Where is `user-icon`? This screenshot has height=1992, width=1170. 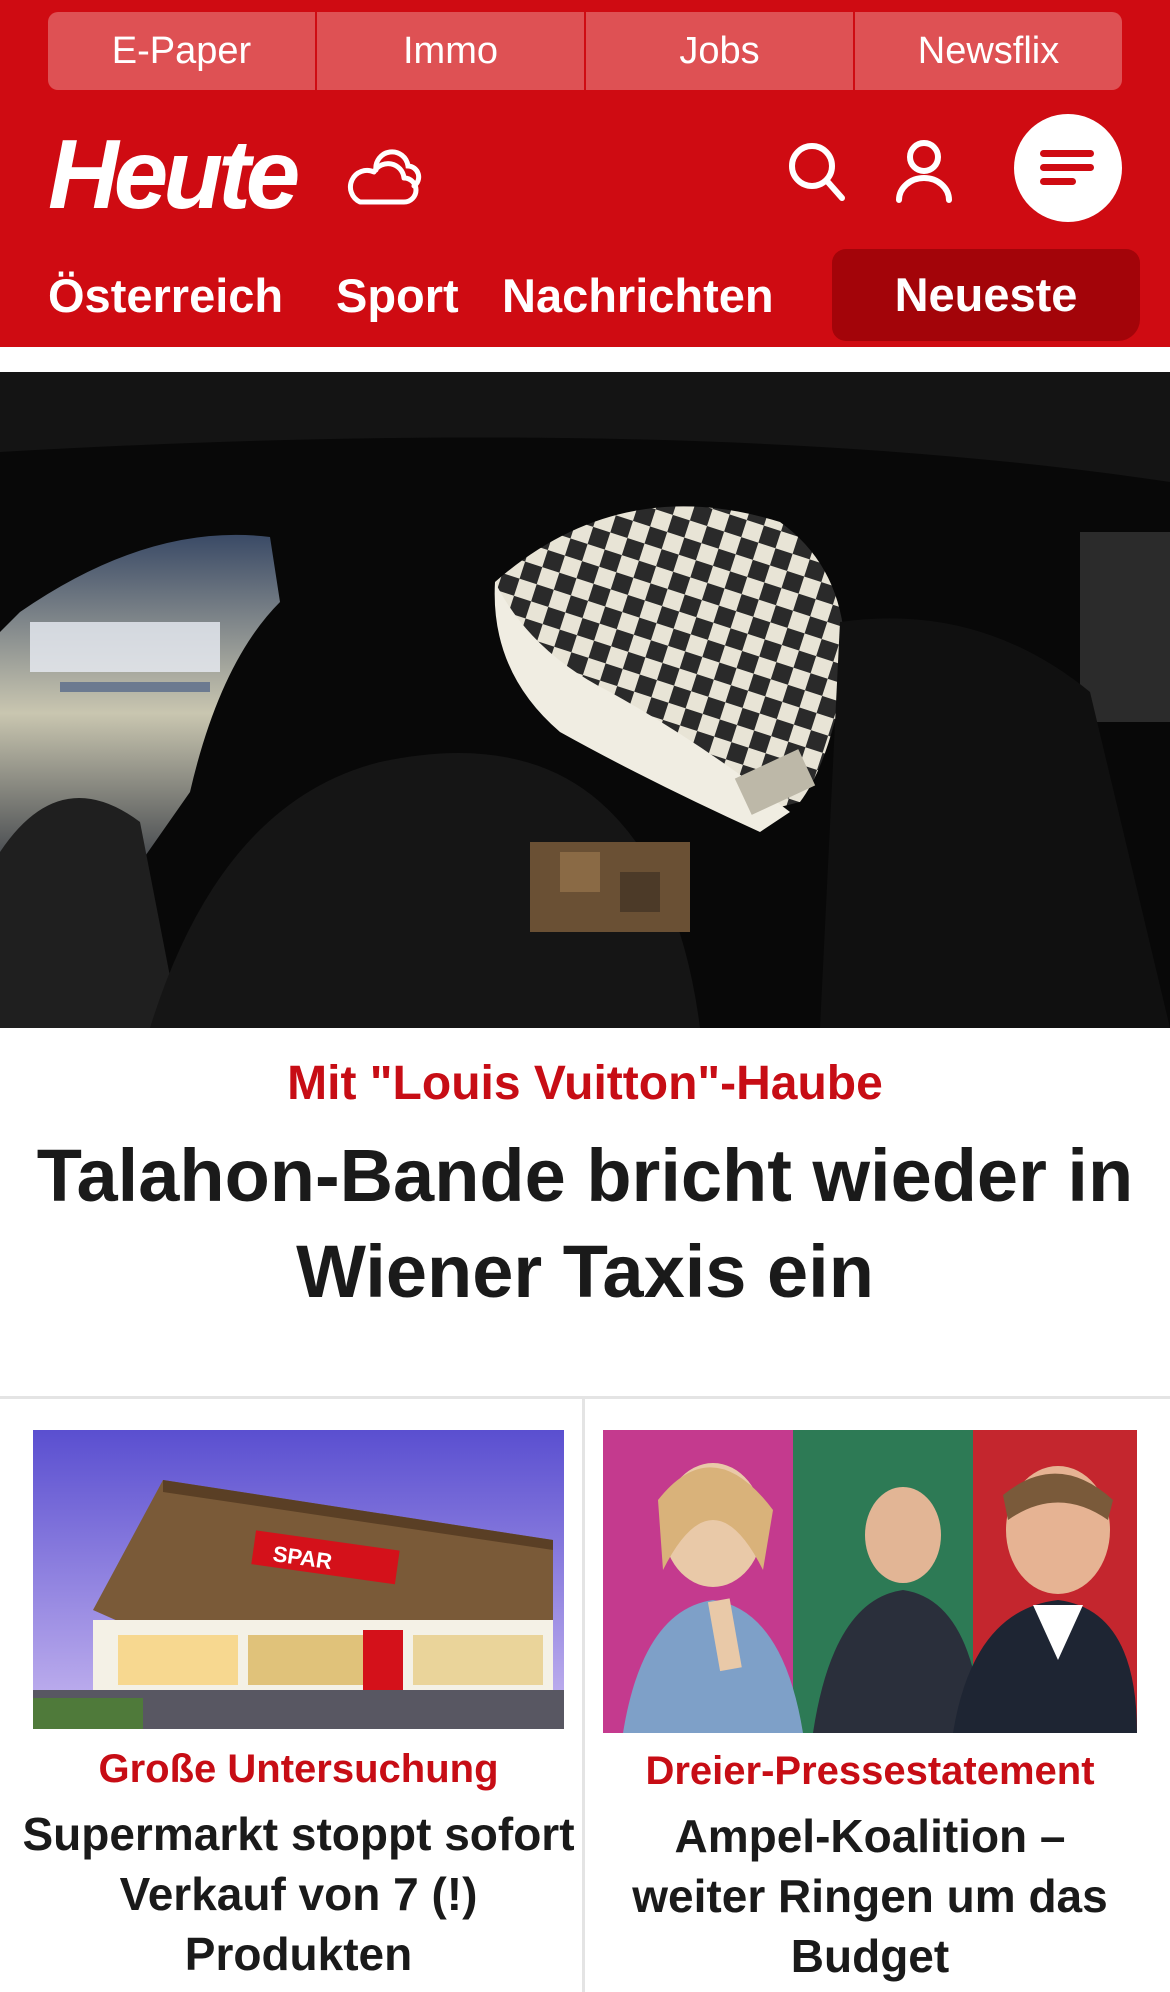 user-icon is located at coordinates (924, 171).